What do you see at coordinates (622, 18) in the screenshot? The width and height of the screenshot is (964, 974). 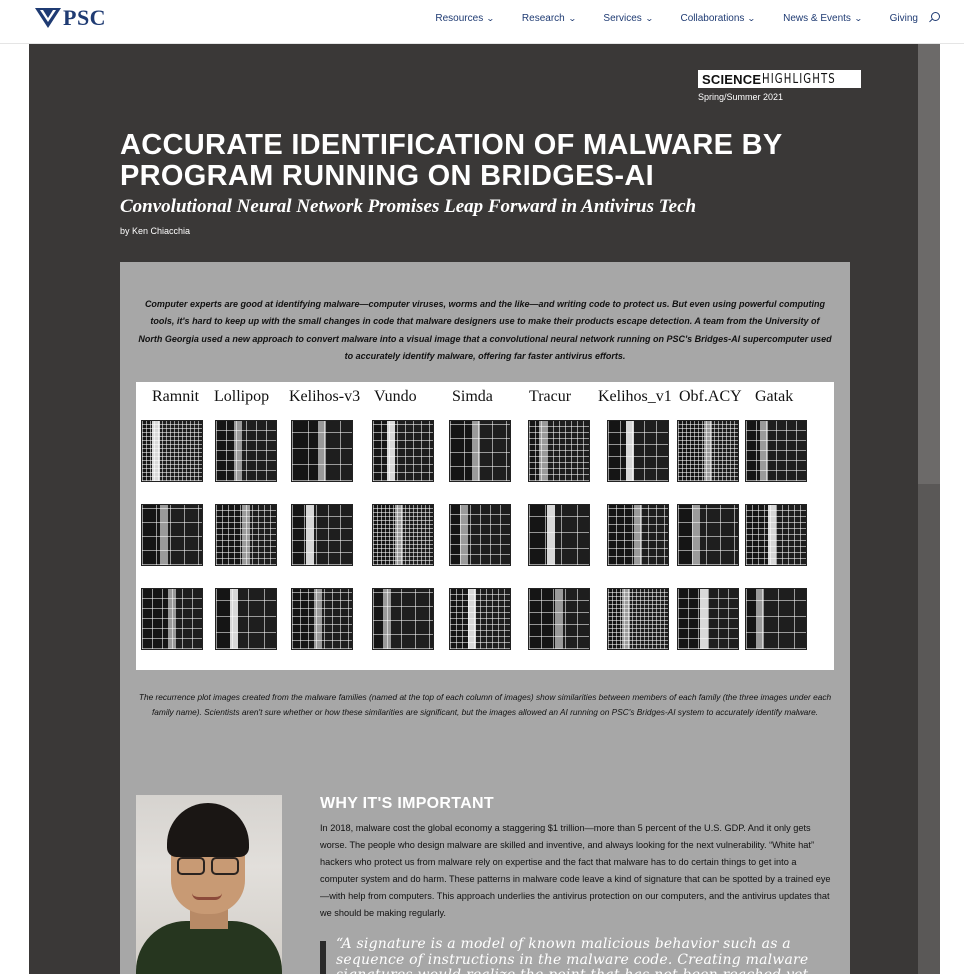 I see `nav-label: Services` at bounding box center [622, 18].